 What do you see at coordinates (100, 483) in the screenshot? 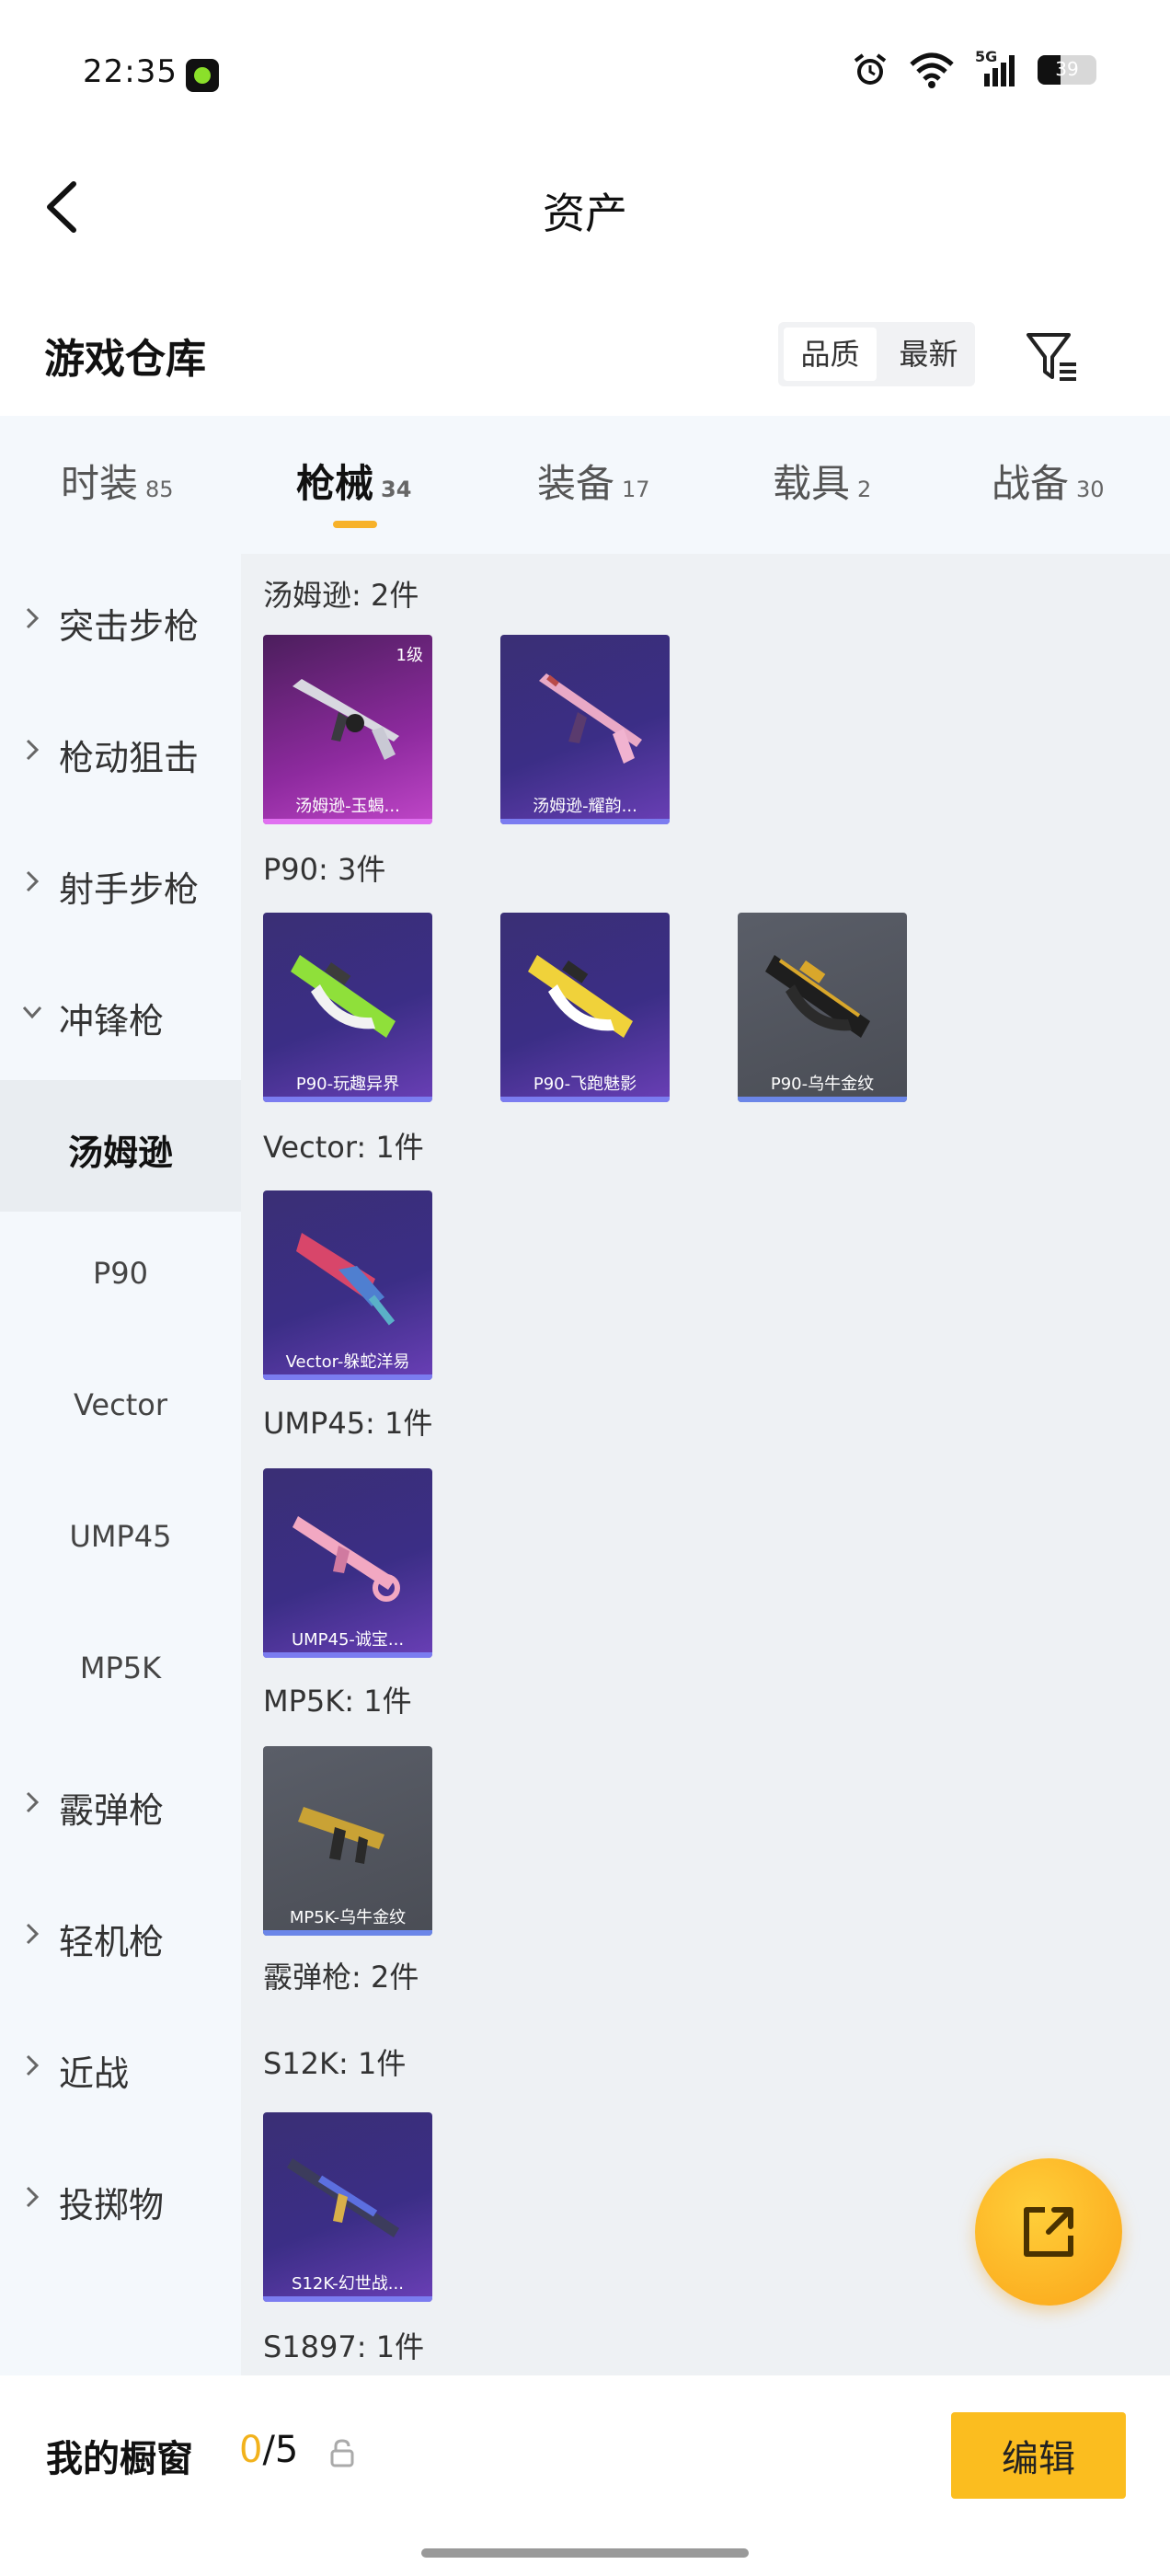
I see `tab-label: 时装` at bounding box center [100, 483].